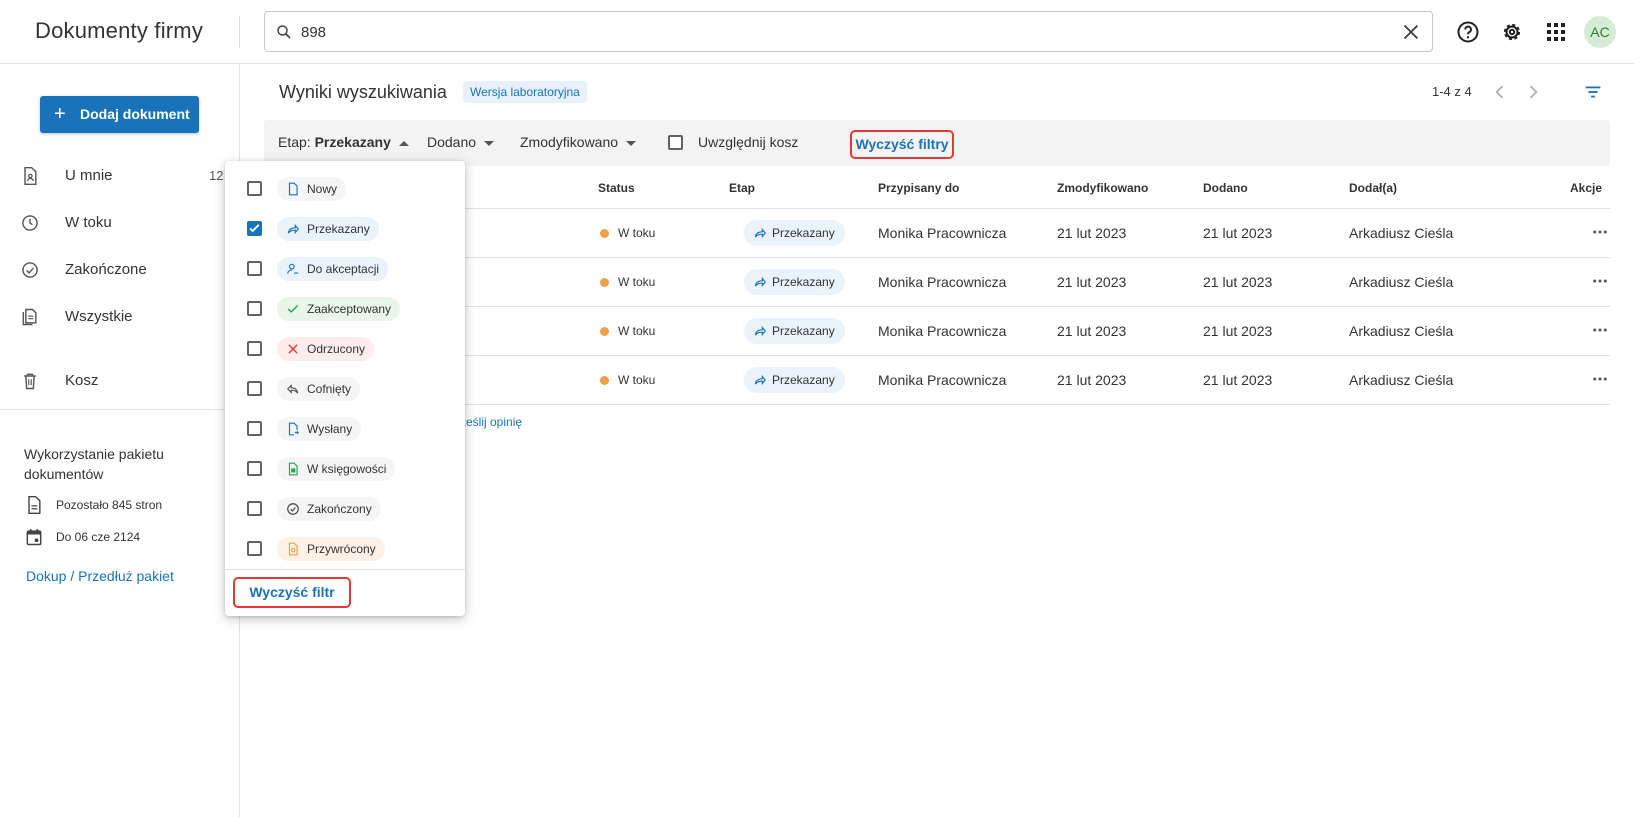 Image resolution: width=1634 pixels, height=817 pixels. What do you see at coordinates (1401, 282) in the screenshot?
I see `added-by: Arkadiusz Cieśla` at bounding box center [1401, 282].